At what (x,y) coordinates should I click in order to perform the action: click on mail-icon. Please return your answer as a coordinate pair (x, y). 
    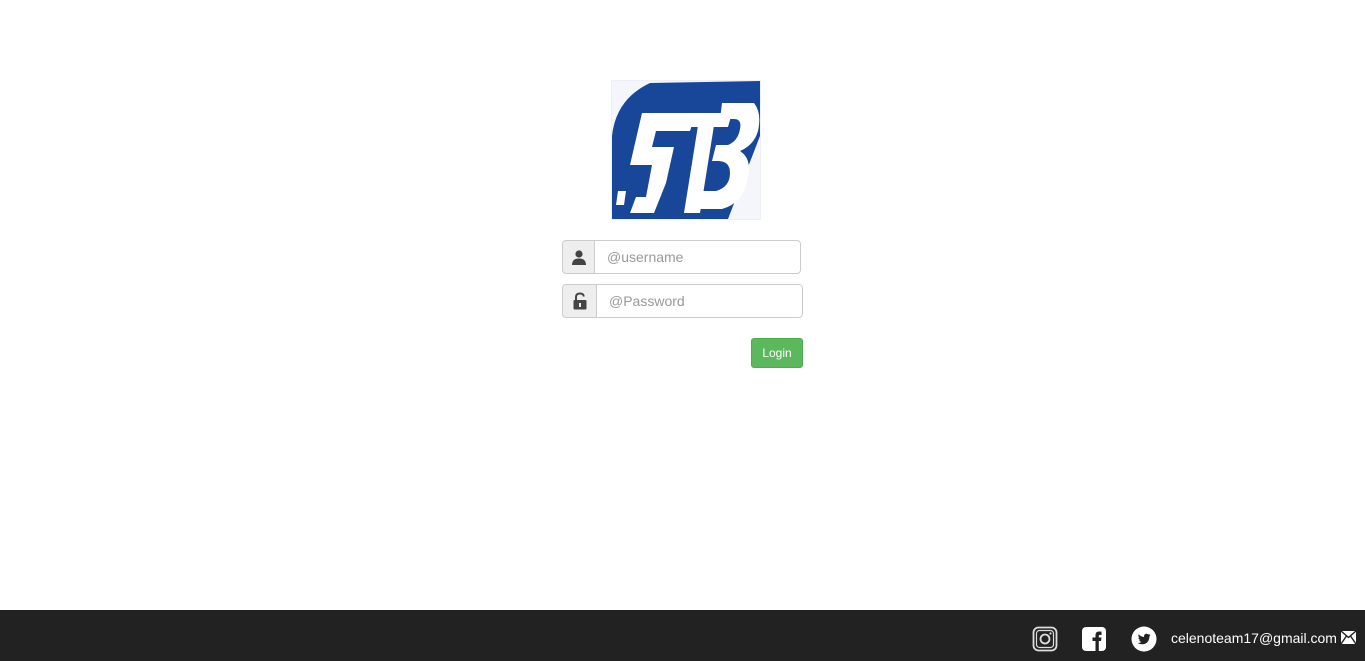
    Looking at the image, I should click on (1348, 637).